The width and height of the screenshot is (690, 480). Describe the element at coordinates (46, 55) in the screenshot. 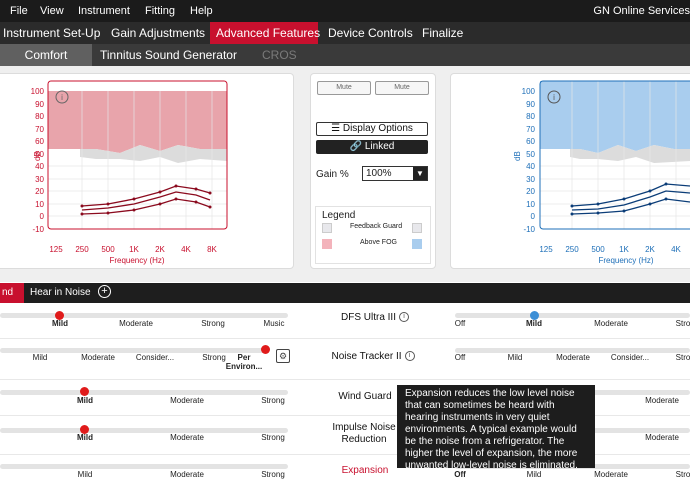

I see `subtab-comfort: Comfort` at that location.